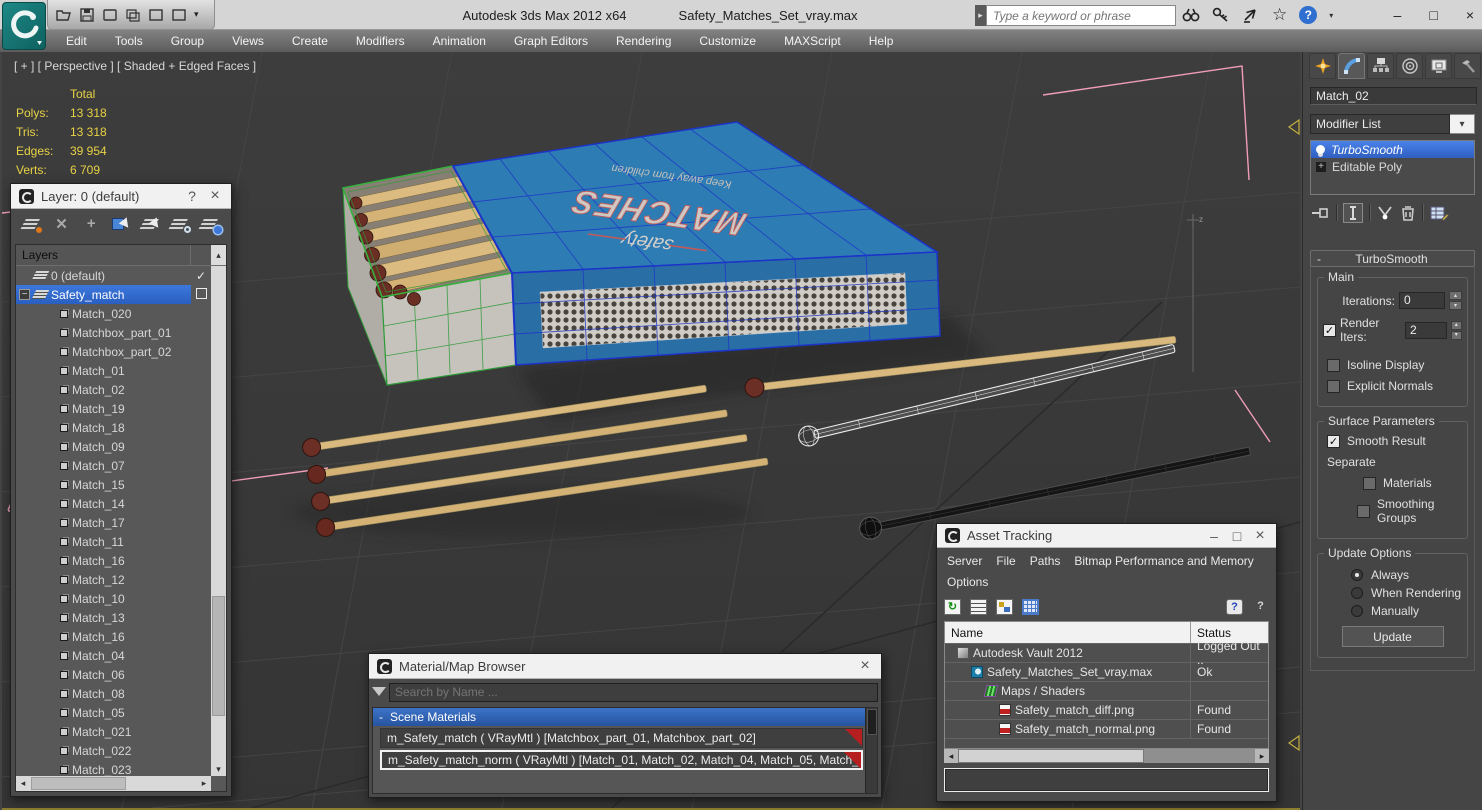 The image size is (1482, 810). I want to click on smooth-result-checkbox: ✓, so click(1333, 441).